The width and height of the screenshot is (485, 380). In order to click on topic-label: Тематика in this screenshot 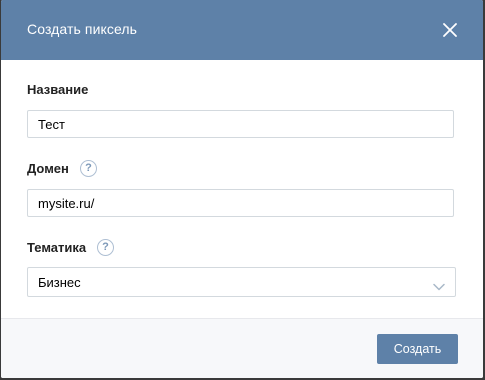, I will do `click(57, 247)`.